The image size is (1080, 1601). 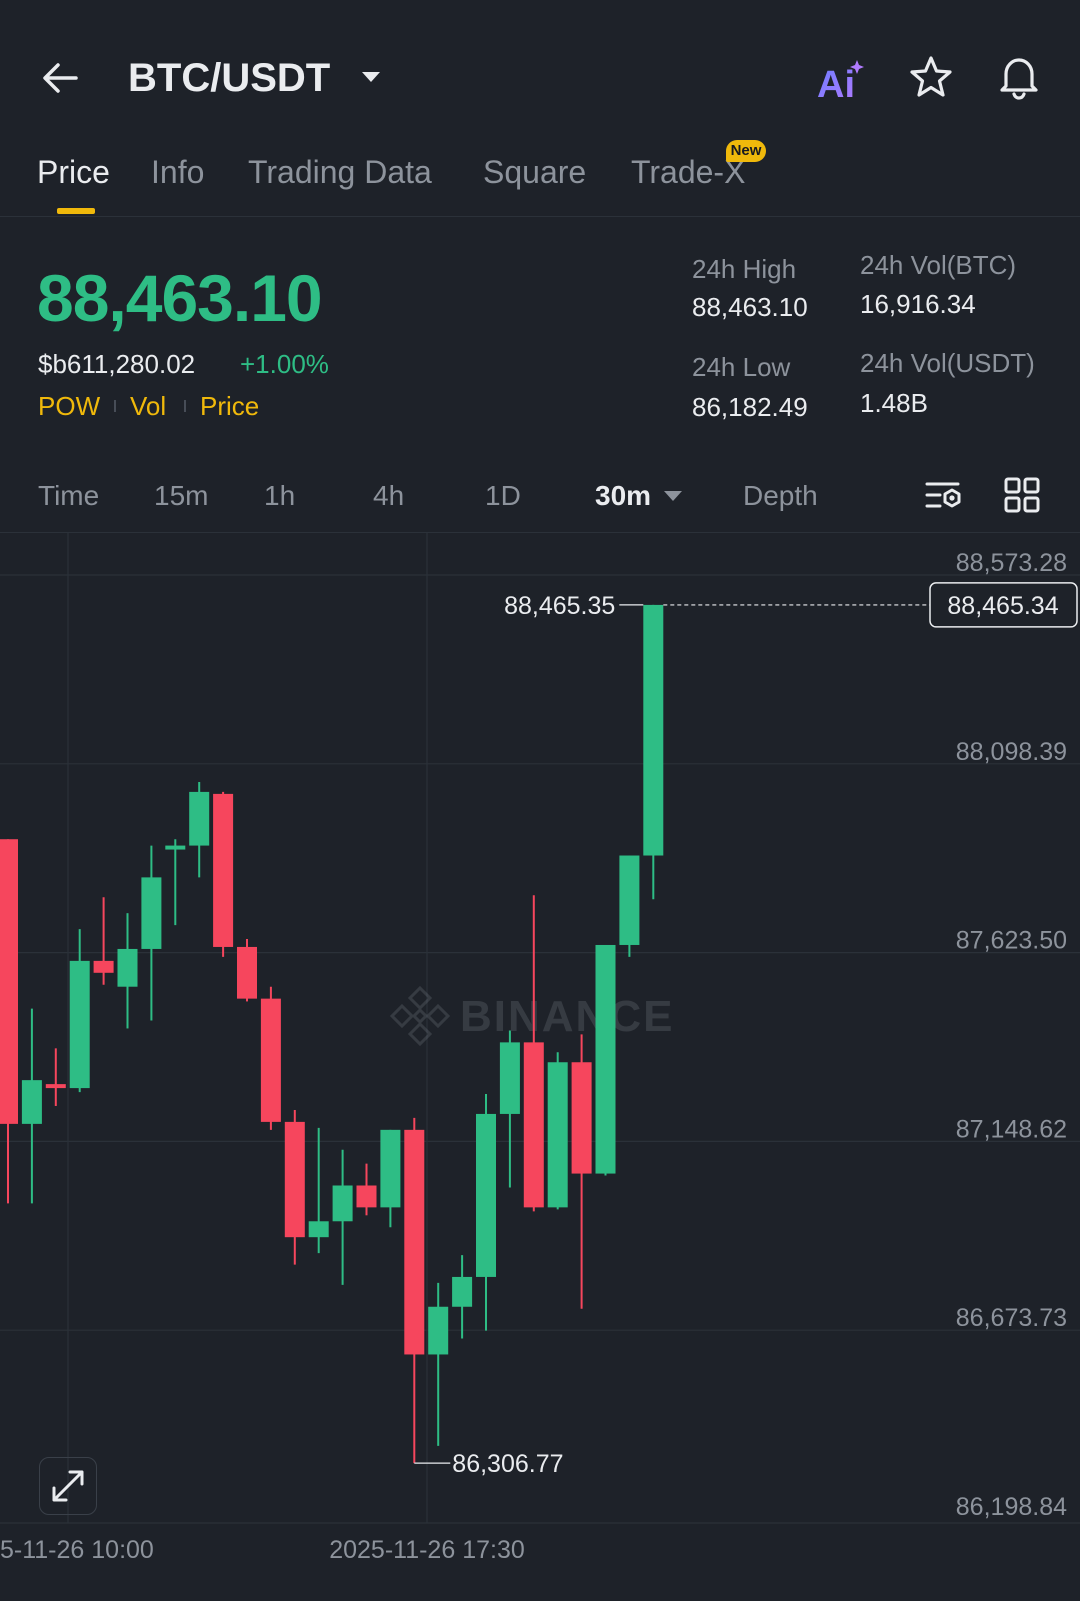 I want to click on svg-text: Ai, so click(x=836, y=84).